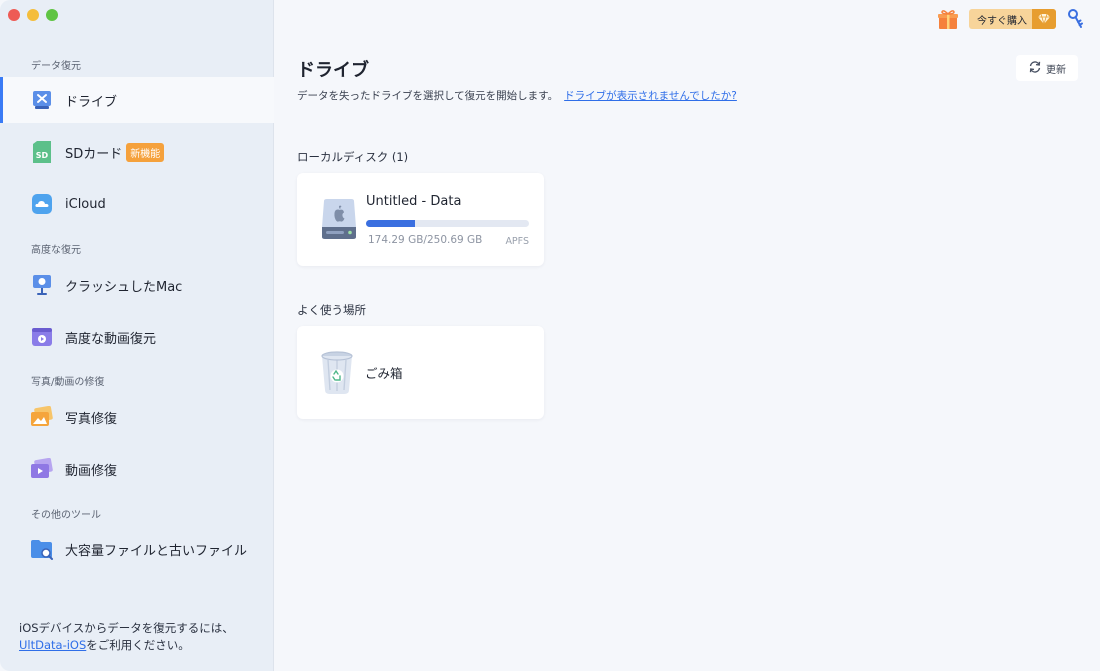 The width and height of the screenshot is (1100, 671). I want to click on buy-now-label: 今すぐ購入, so click(1002, 21).